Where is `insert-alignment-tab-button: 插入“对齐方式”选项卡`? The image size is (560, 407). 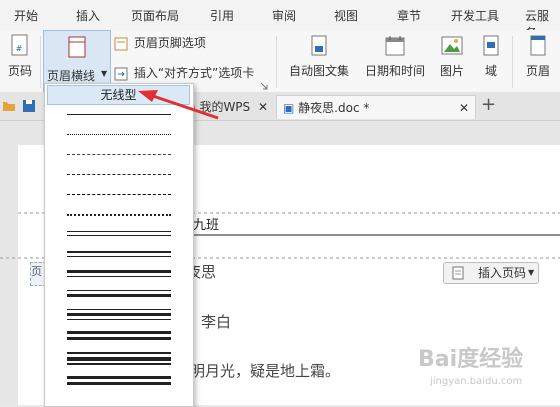
insert-alignment-tab-button: 插入“对齐方式”选项卡 is located at coordinates (184, 72).